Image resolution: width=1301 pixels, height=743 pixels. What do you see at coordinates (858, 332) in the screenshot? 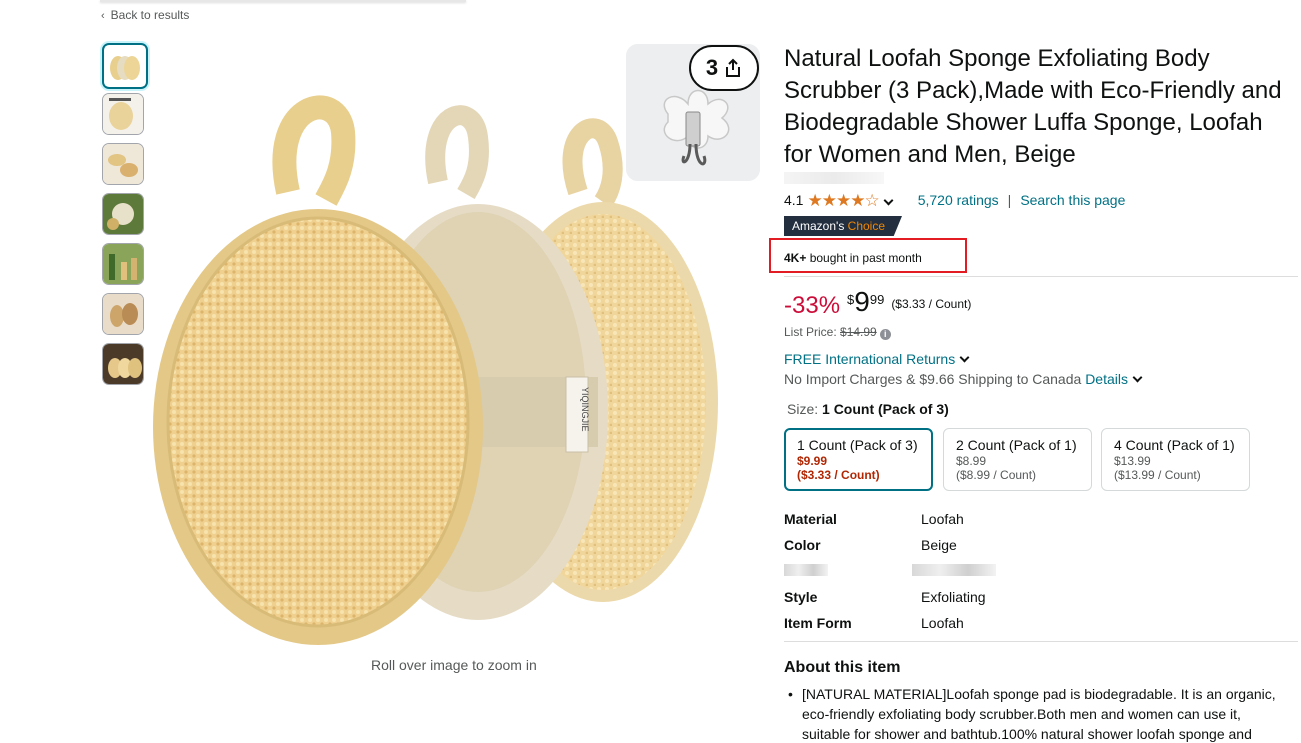
I see `list-price-value: $14.99` at bounding box center [858, 332].